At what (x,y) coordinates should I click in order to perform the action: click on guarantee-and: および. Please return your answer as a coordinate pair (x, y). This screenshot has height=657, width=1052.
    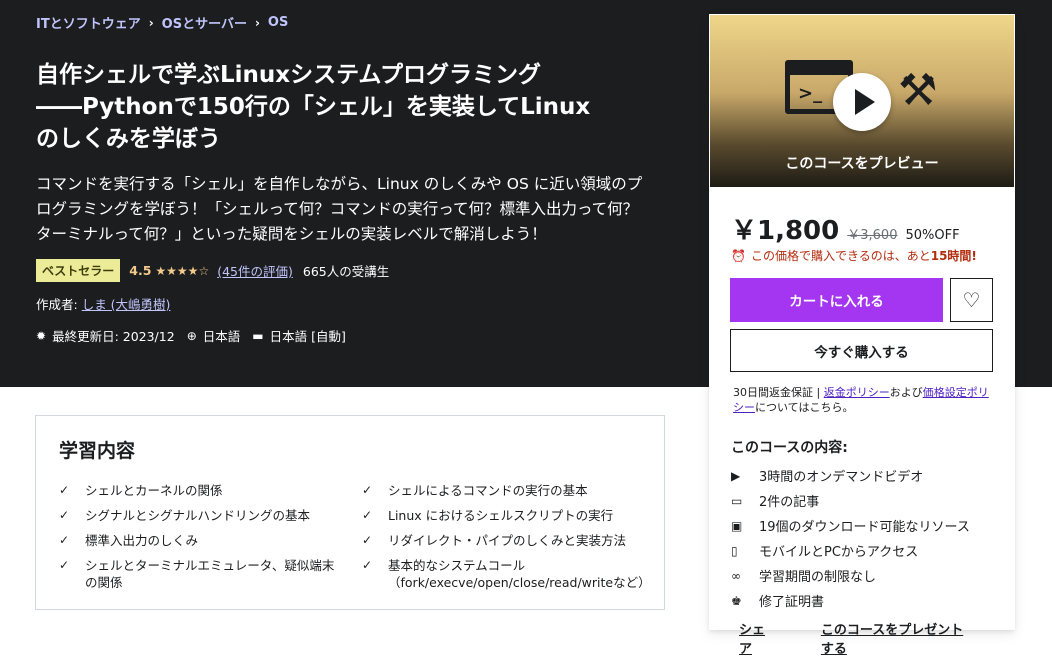
    Looking at the image, I should click on (906, 392).